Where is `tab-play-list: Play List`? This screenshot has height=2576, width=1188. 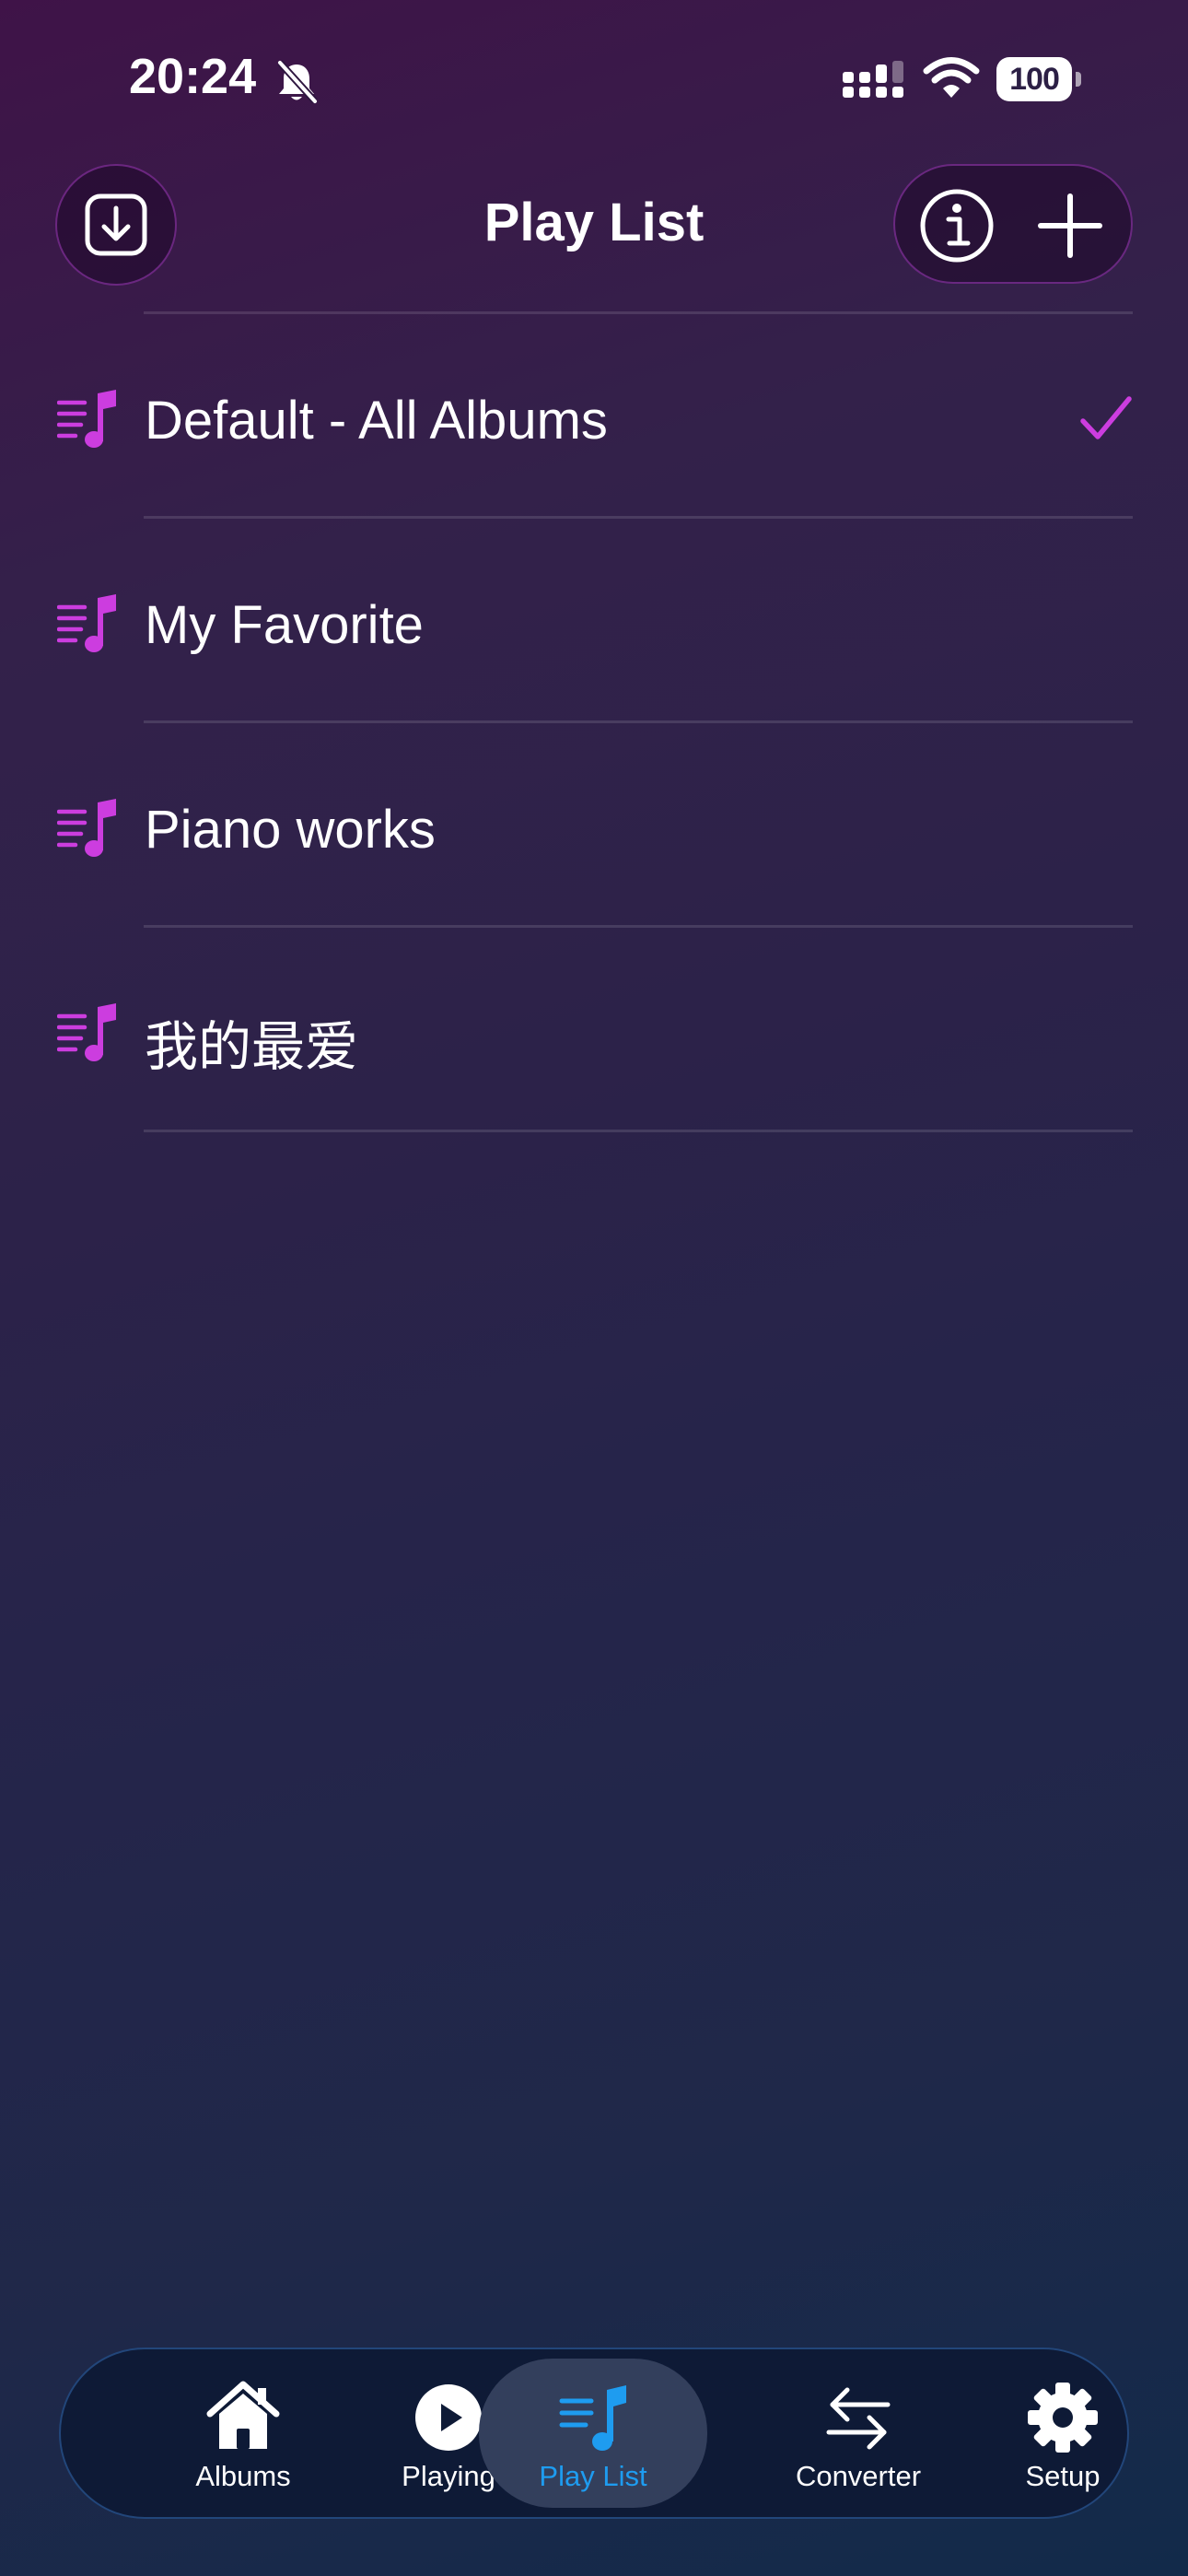 tab-play-list: Play List is located at coordinates (593, 2433).